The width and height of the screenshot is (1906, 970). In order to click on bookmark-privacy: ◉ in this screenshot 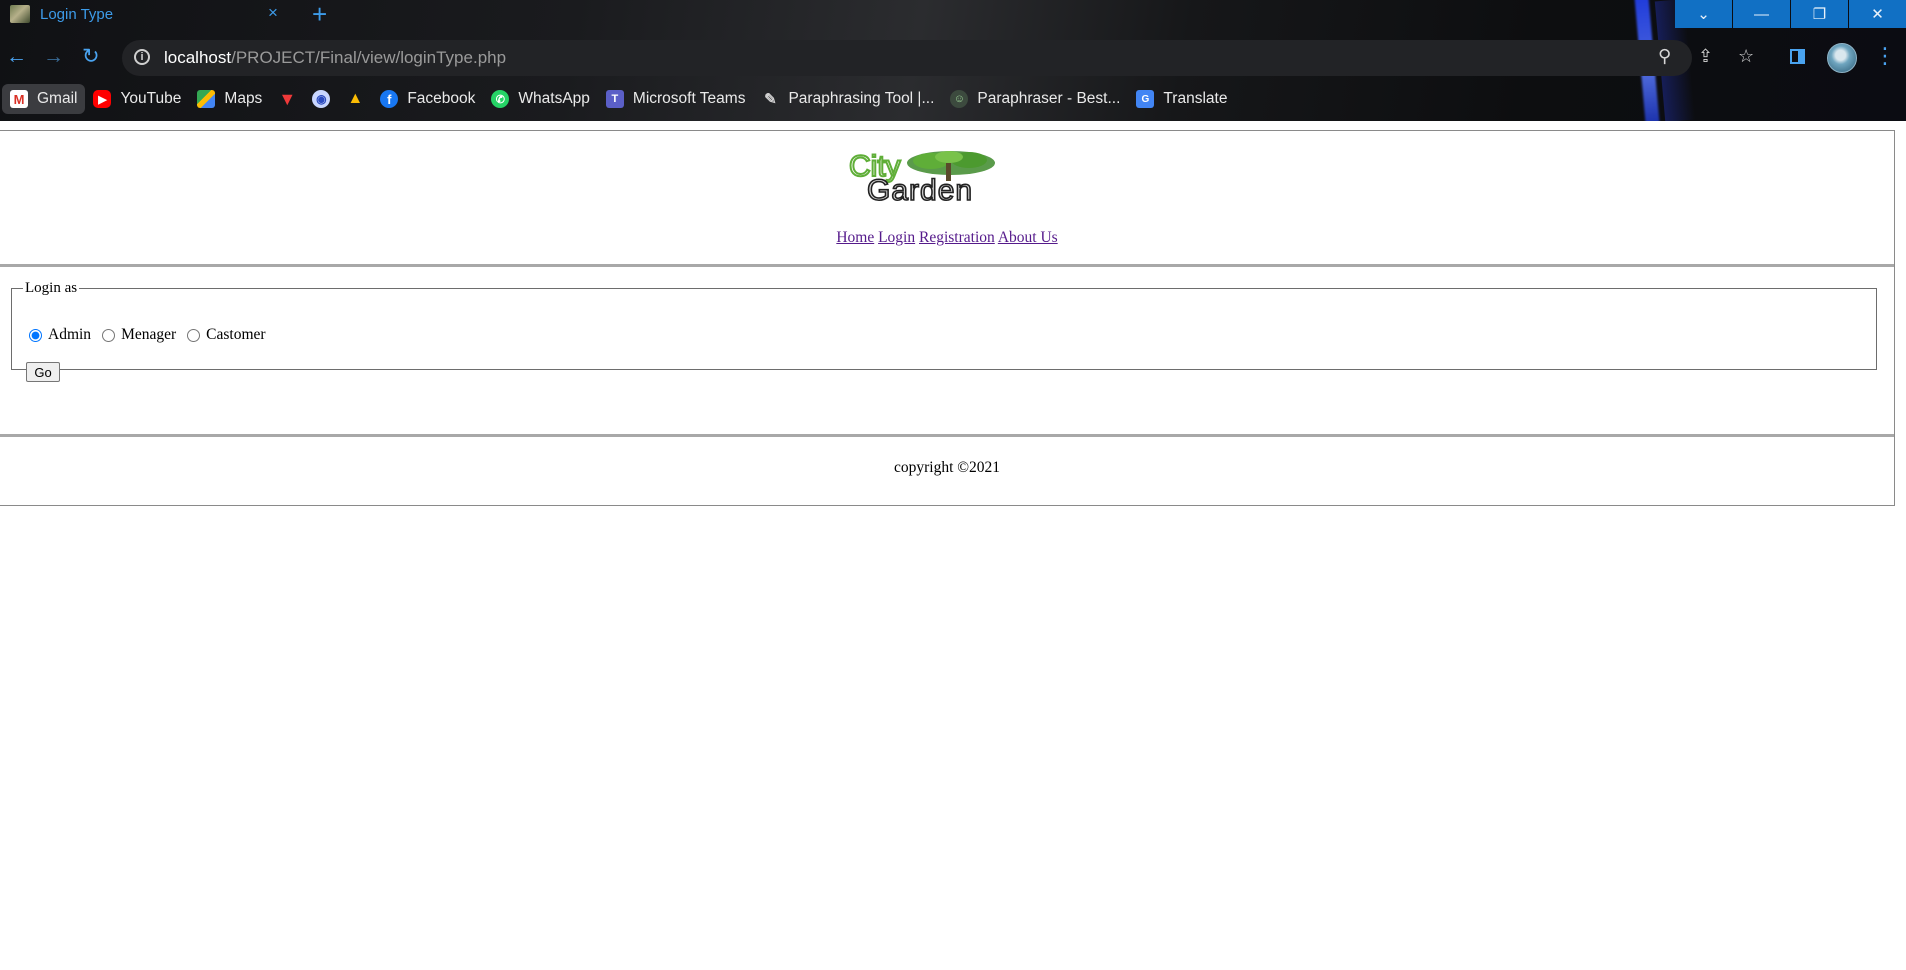, I will do `click(321, 99)`.